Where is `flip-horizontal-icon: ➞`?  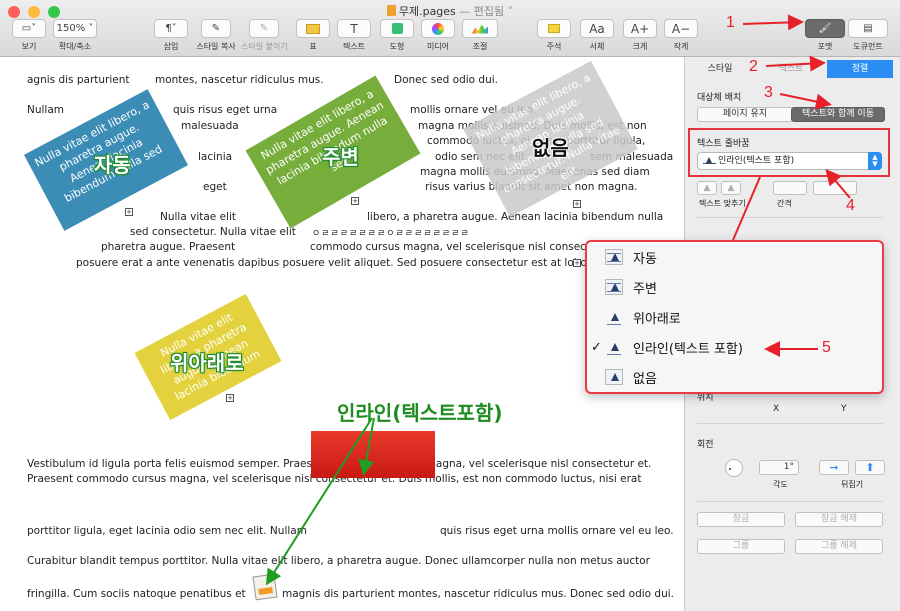
flip-horizontal-icon: ➞ is located at coordinates (834, 467).